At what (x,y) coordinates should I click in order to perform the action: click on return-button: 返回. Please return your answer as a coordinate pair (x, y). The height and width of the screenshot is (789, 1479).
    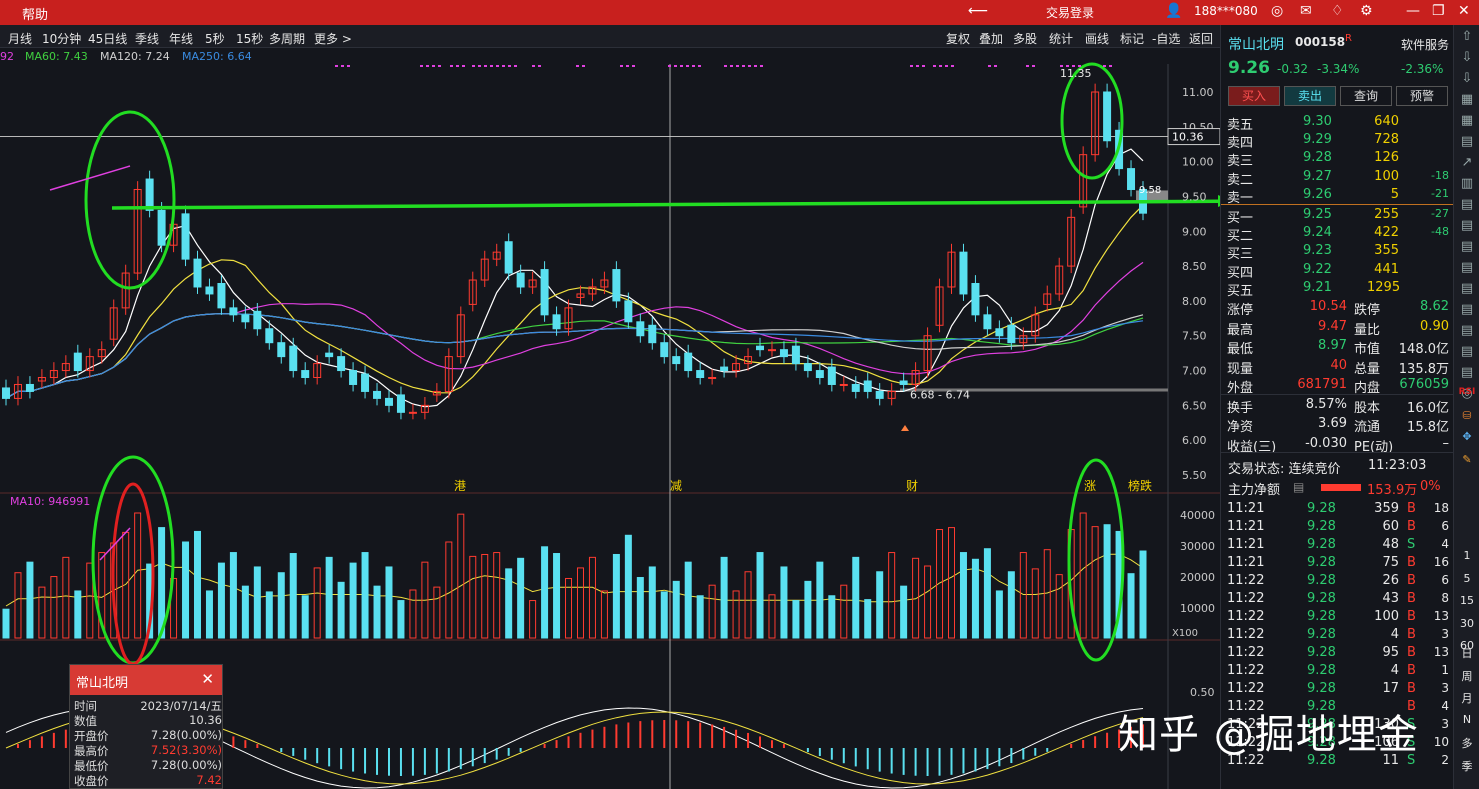
    Looking at the image, I should click on (1201, 38).